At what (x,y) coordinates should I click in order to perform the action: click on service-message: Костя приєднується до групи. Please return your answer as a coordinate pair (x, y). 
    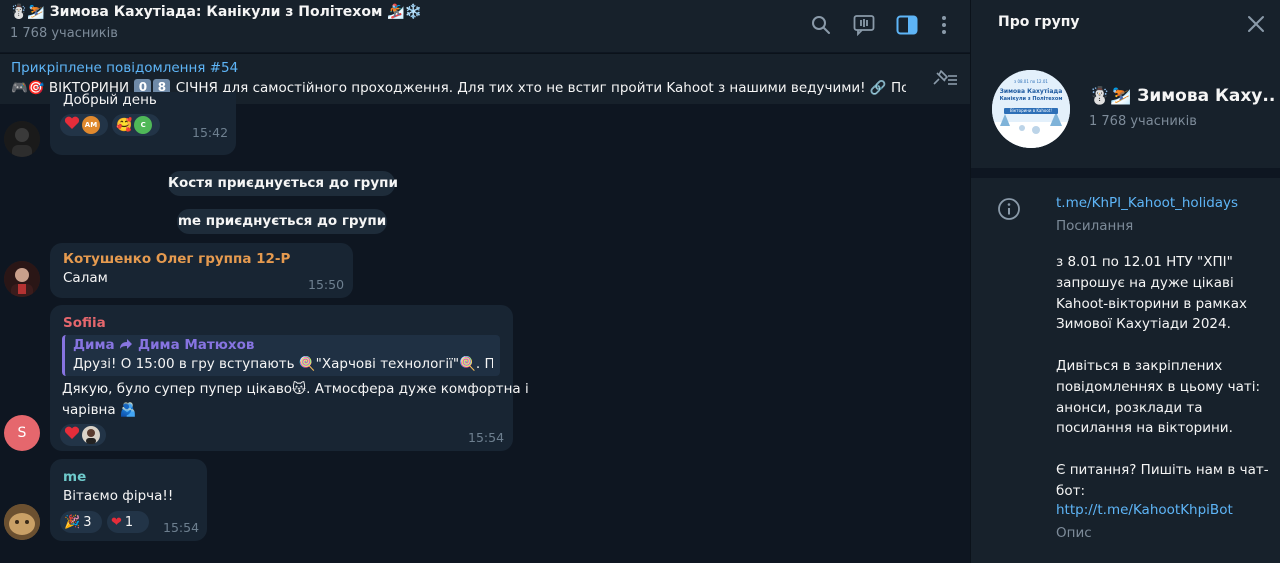
    Looking at the image, I should click on (283, 183).